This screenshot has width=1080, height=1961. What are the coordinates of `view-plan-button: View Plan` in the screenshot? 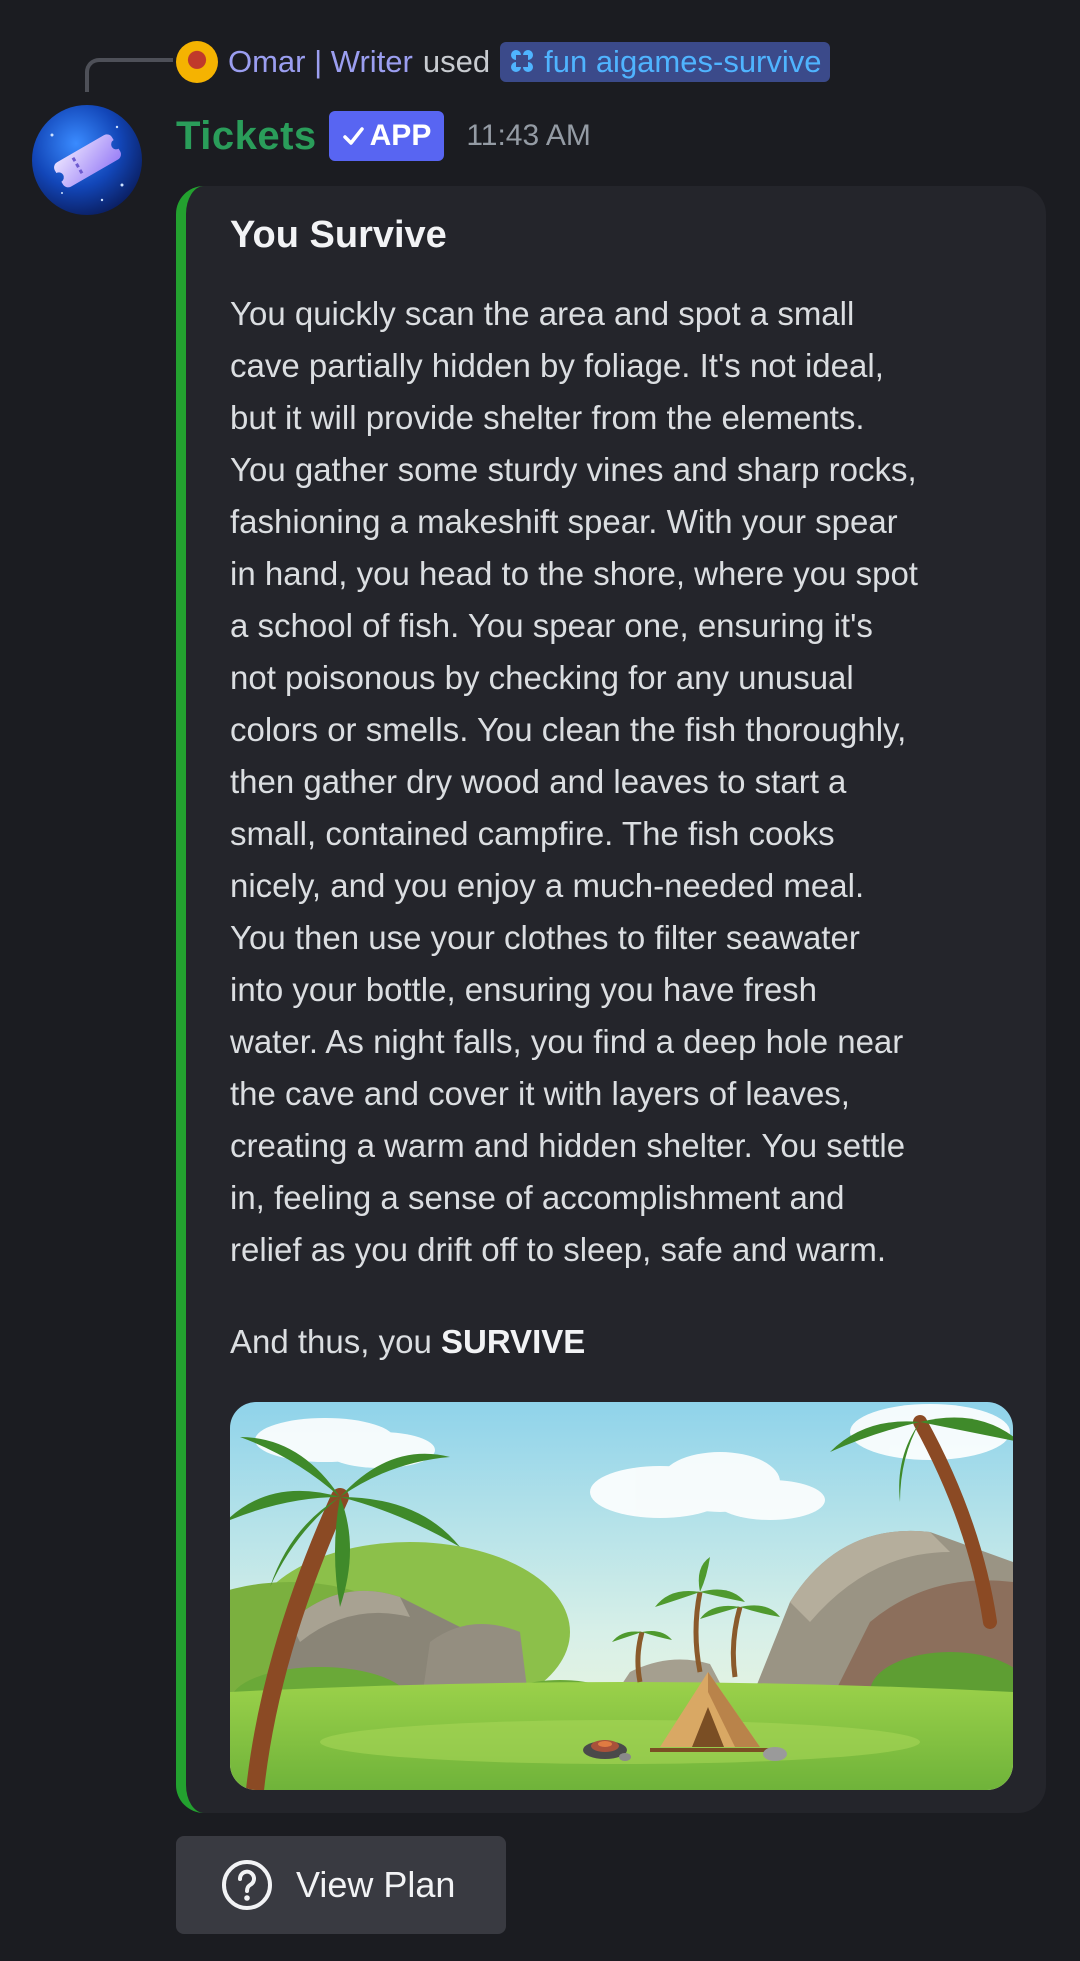 It's located at (341, 1885).